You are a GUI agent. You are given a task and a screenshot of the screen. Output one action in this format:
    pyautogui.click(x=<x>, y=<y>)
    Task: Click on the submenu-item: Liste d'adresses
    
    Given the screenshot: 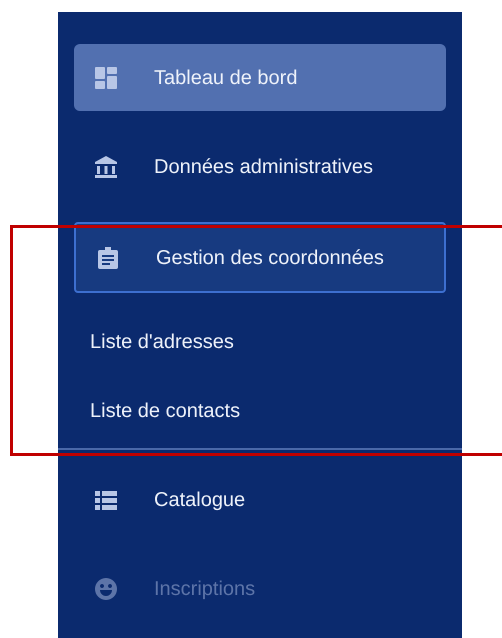 What is the action you would take?
    pyautogui.click(x=260, y=341)
    